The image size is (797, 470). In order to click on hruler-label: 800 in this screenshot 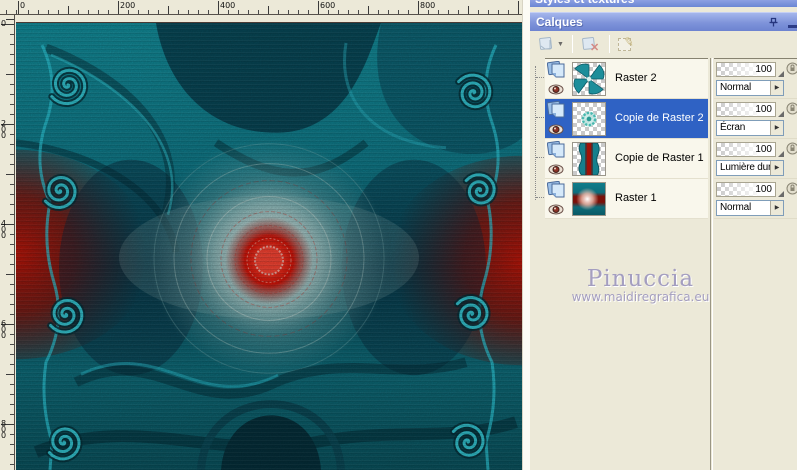, I will do `click(428, 5)`.